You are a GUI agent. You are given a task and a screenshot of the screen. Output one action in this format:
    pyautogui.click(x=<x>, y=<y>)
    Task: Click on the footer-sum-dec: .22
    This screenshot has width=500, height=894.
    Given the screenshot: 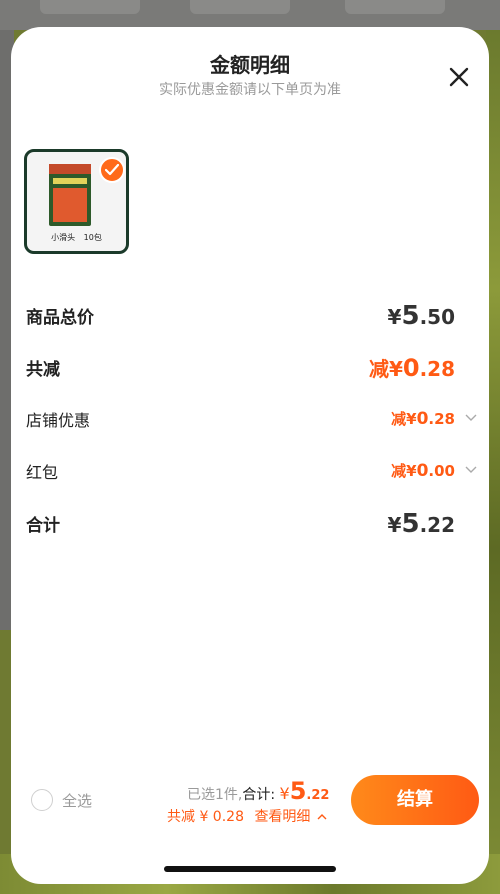 What is the action you would take?
    pyautogui.click(x=318, y=795)
    